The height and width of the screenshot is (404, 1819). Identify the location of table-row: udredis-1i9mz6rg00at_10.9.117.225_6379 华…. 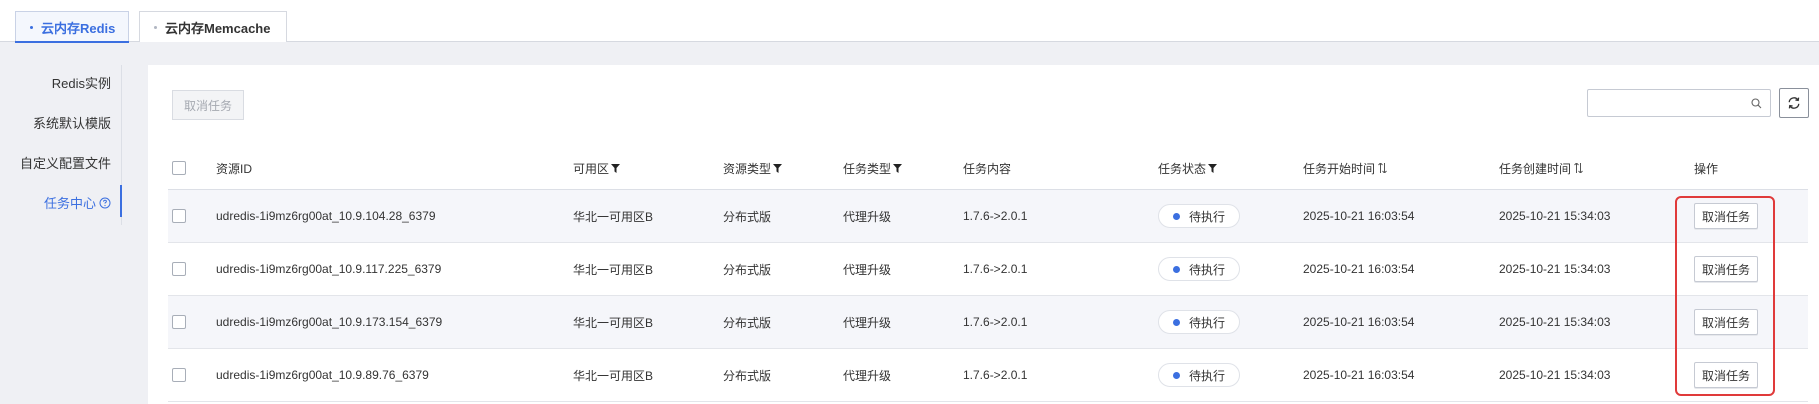
(988, 269).